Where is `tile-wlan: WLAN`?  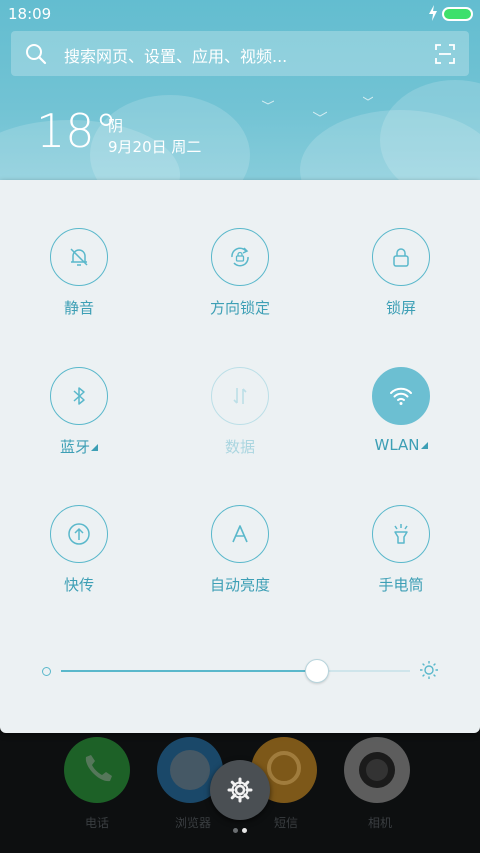
tile-wlan: WLAN is located at coordinates (401, 422).